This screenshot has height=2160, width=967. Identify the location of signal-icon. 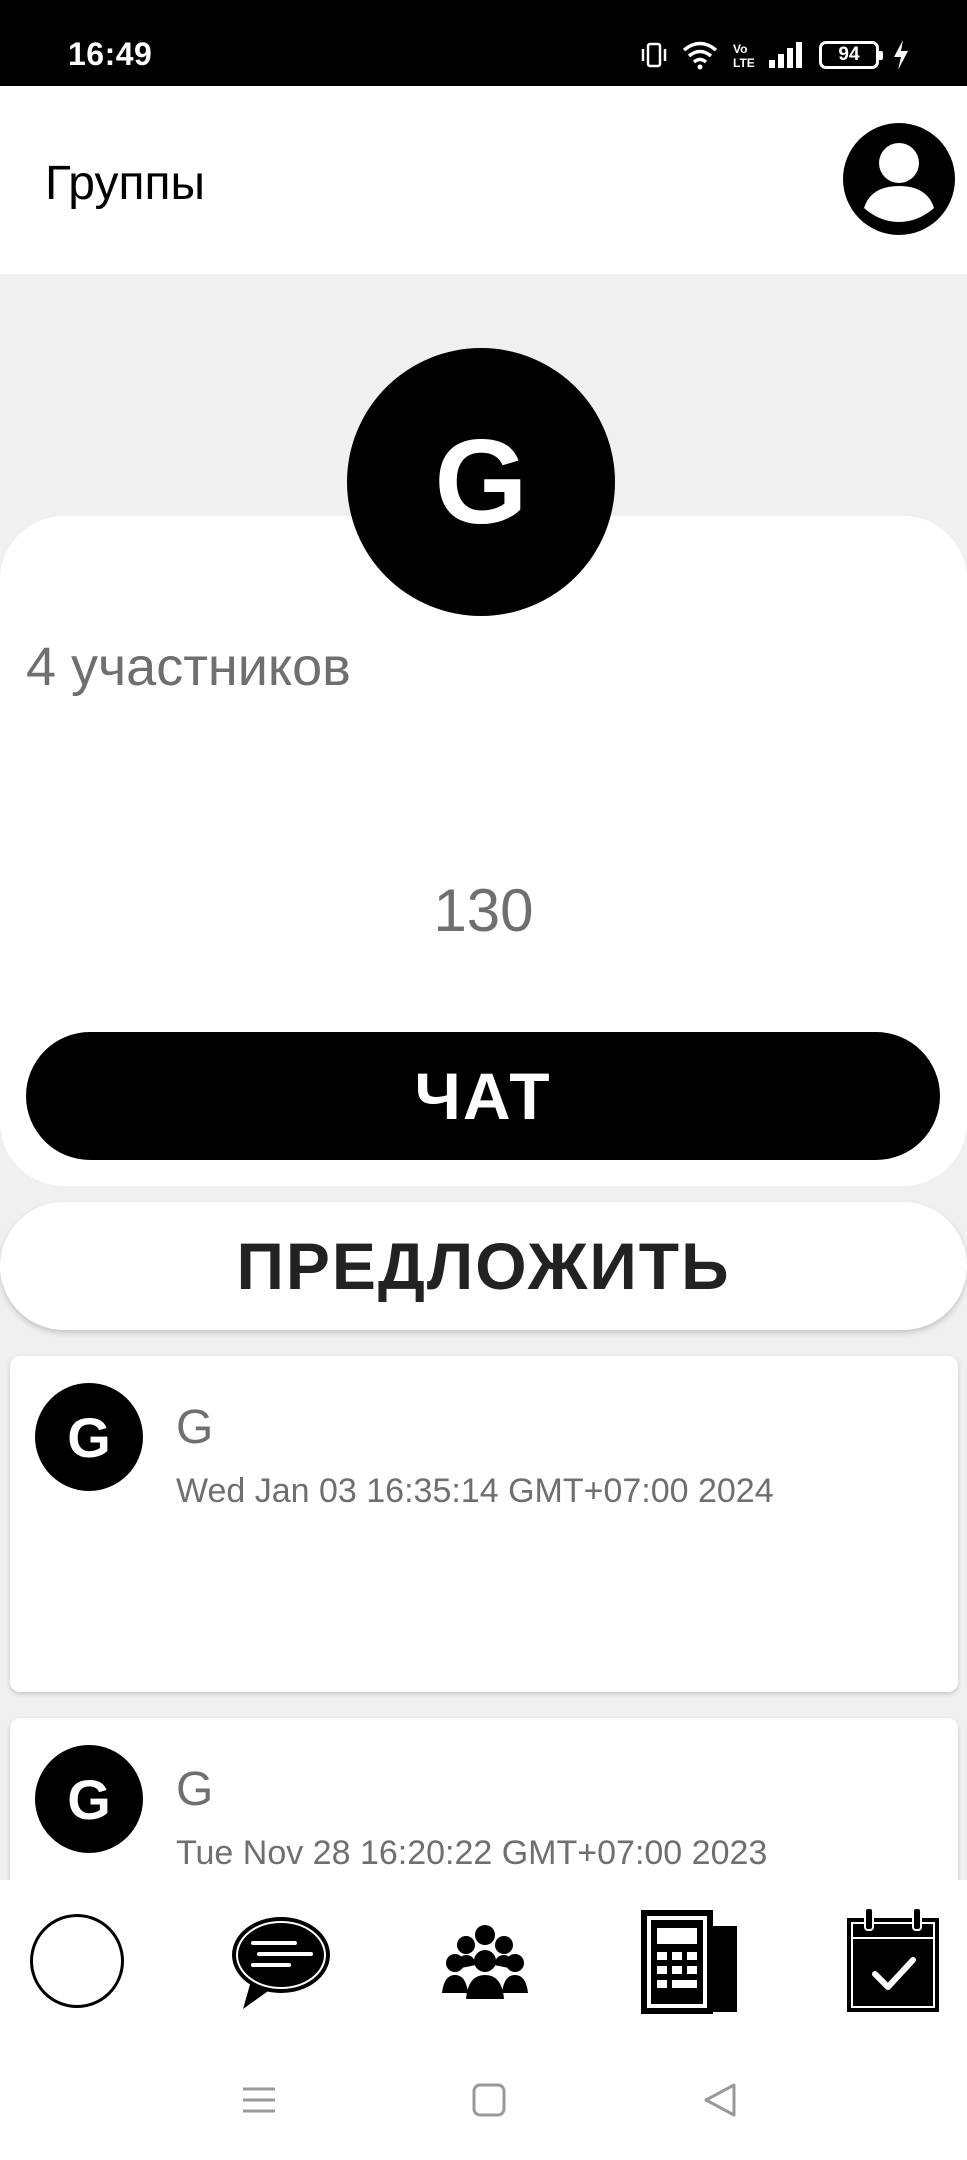
(785, 55).